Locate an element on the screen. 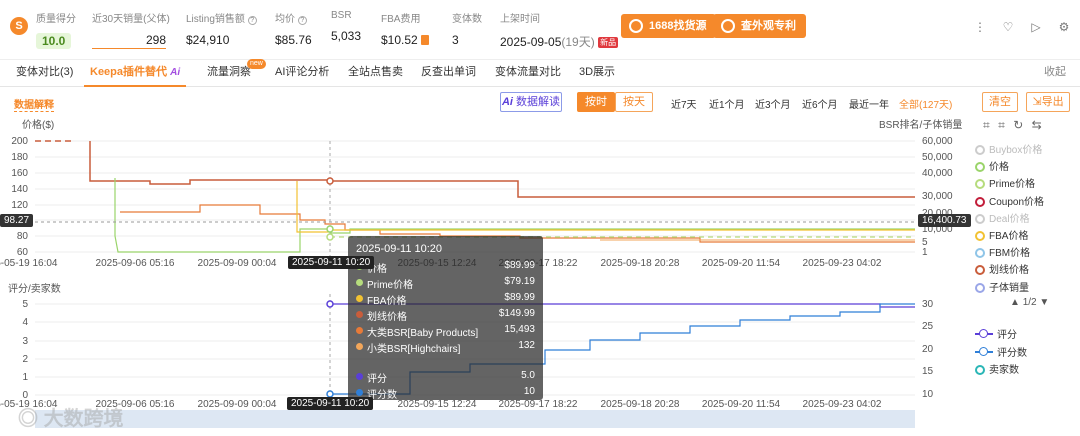  tooltip-row-value: 10 is located at coordinates (529, 391).